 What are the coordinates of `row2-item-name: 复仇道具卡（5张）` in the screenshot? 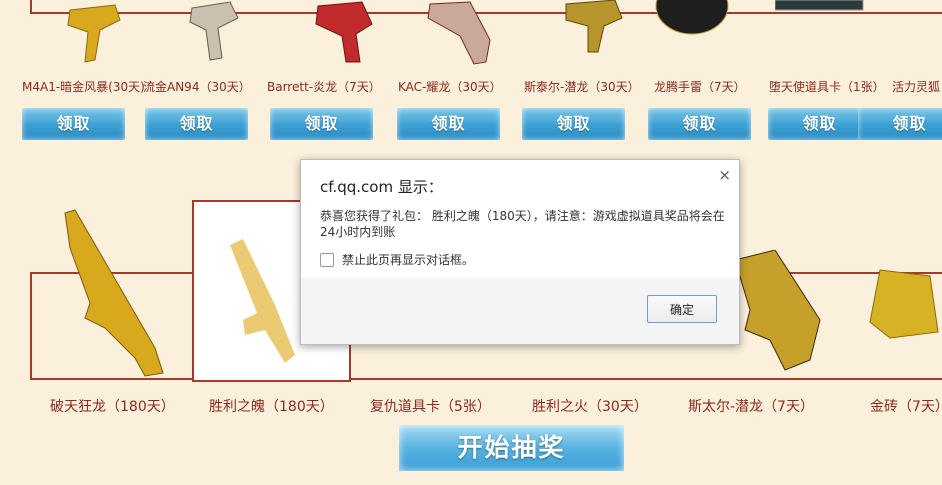 It's located at (430, 407).